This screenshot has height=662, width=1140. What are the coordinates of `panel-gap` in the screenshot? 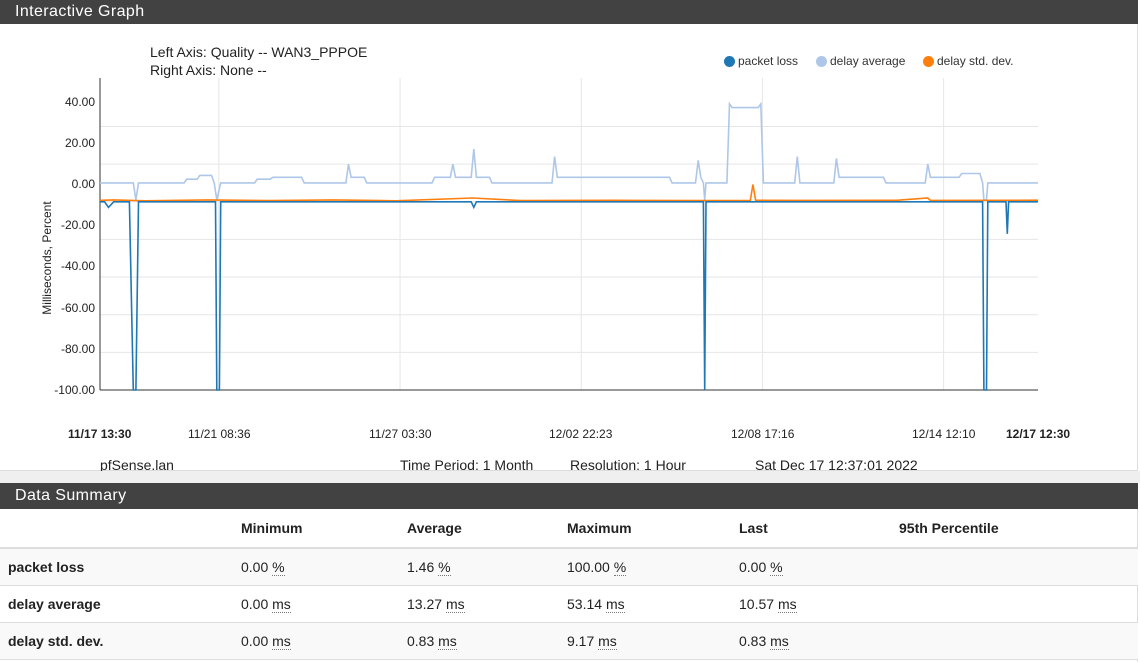 It's located at (570, 477).